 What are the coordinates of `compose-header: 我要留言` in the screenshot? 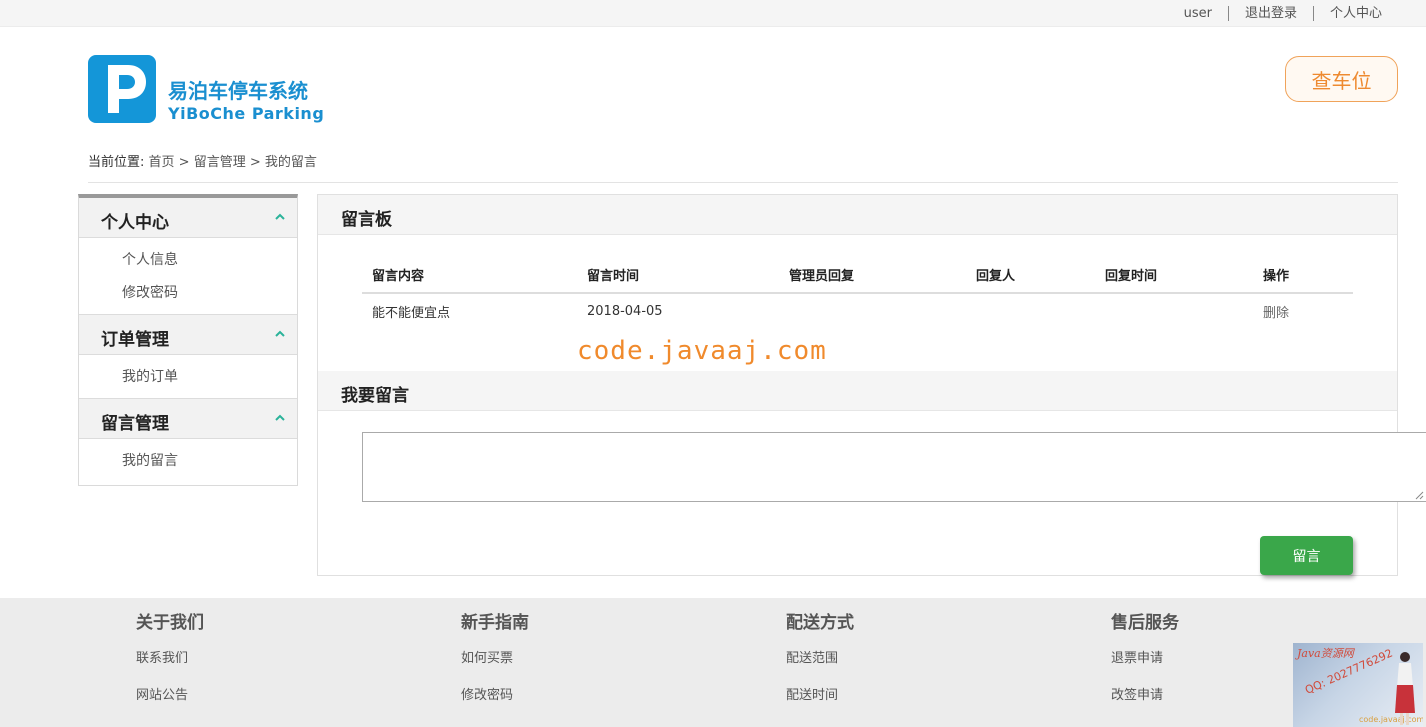 It's located at (857, 391).